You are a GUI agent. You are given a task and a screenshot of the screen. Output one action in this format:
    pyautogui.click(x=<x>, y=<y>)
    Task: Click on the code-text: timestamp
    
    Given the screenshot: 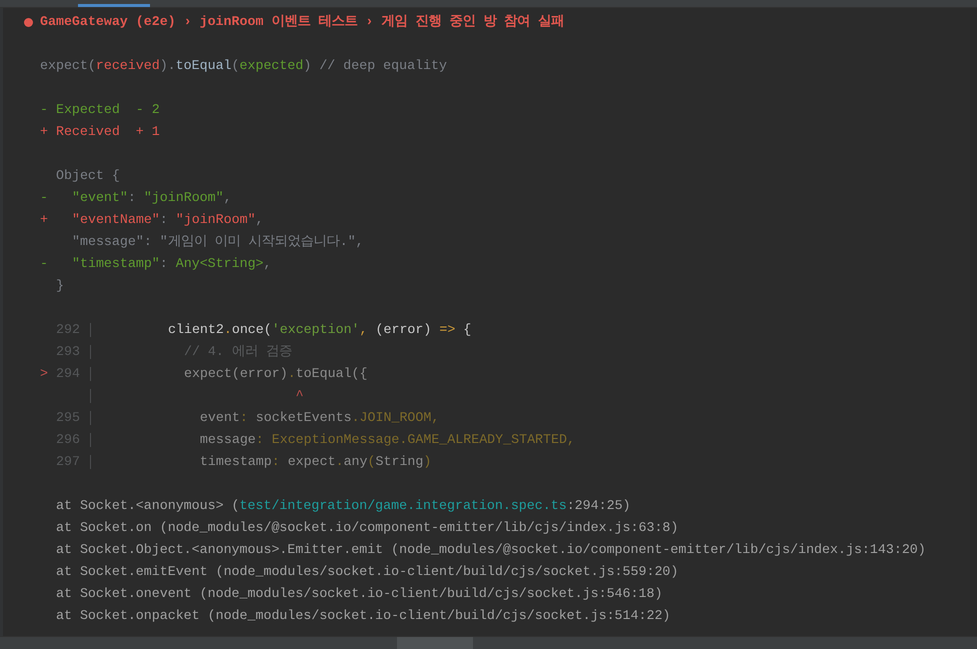 What is the action you would take?
    pyautogui.click(x=235, y=462)
    